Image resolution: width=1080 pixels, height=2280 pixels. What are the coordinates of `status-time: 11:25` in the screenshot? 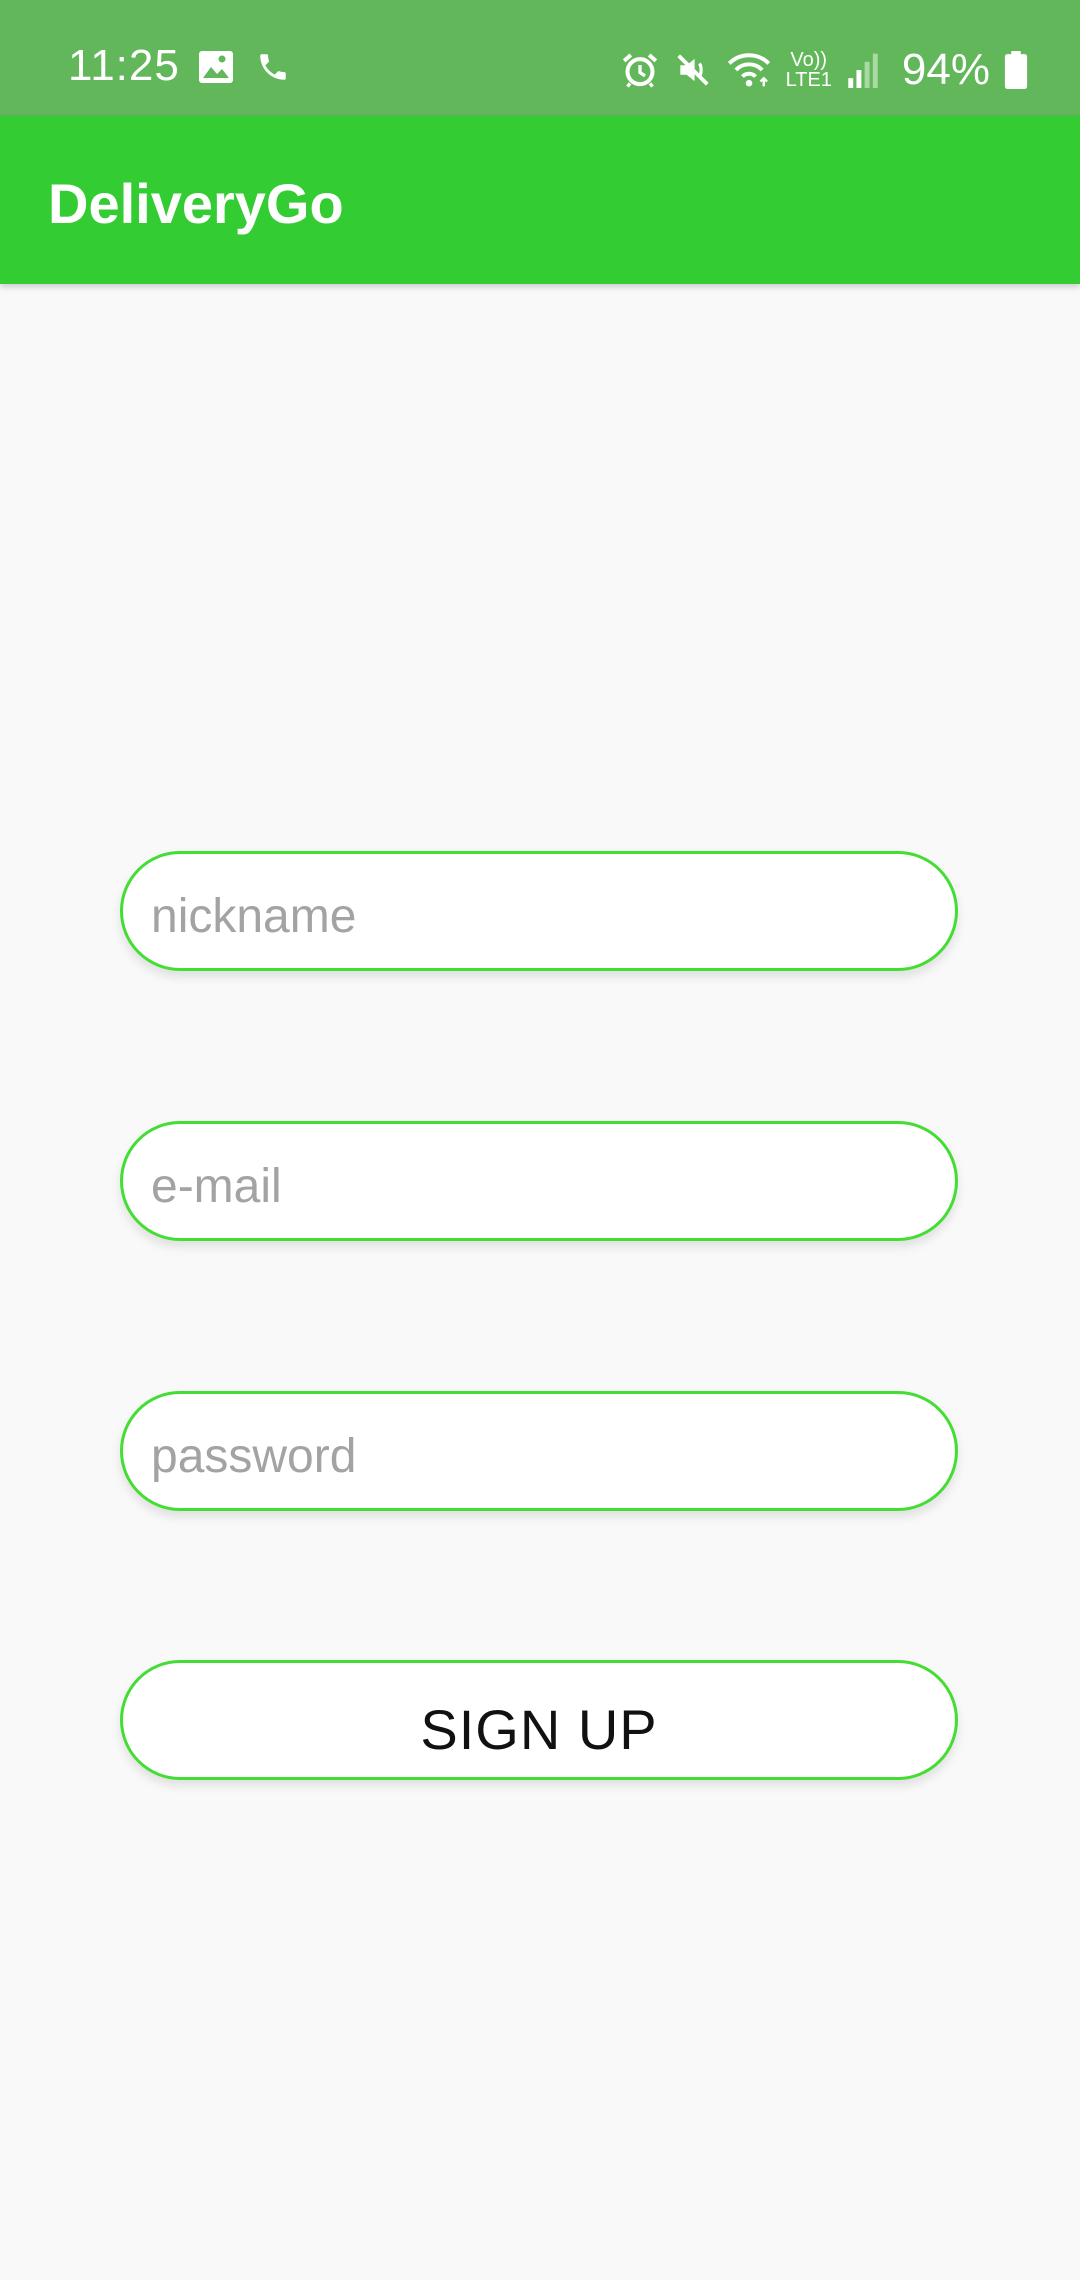 It's located at (124, 65).